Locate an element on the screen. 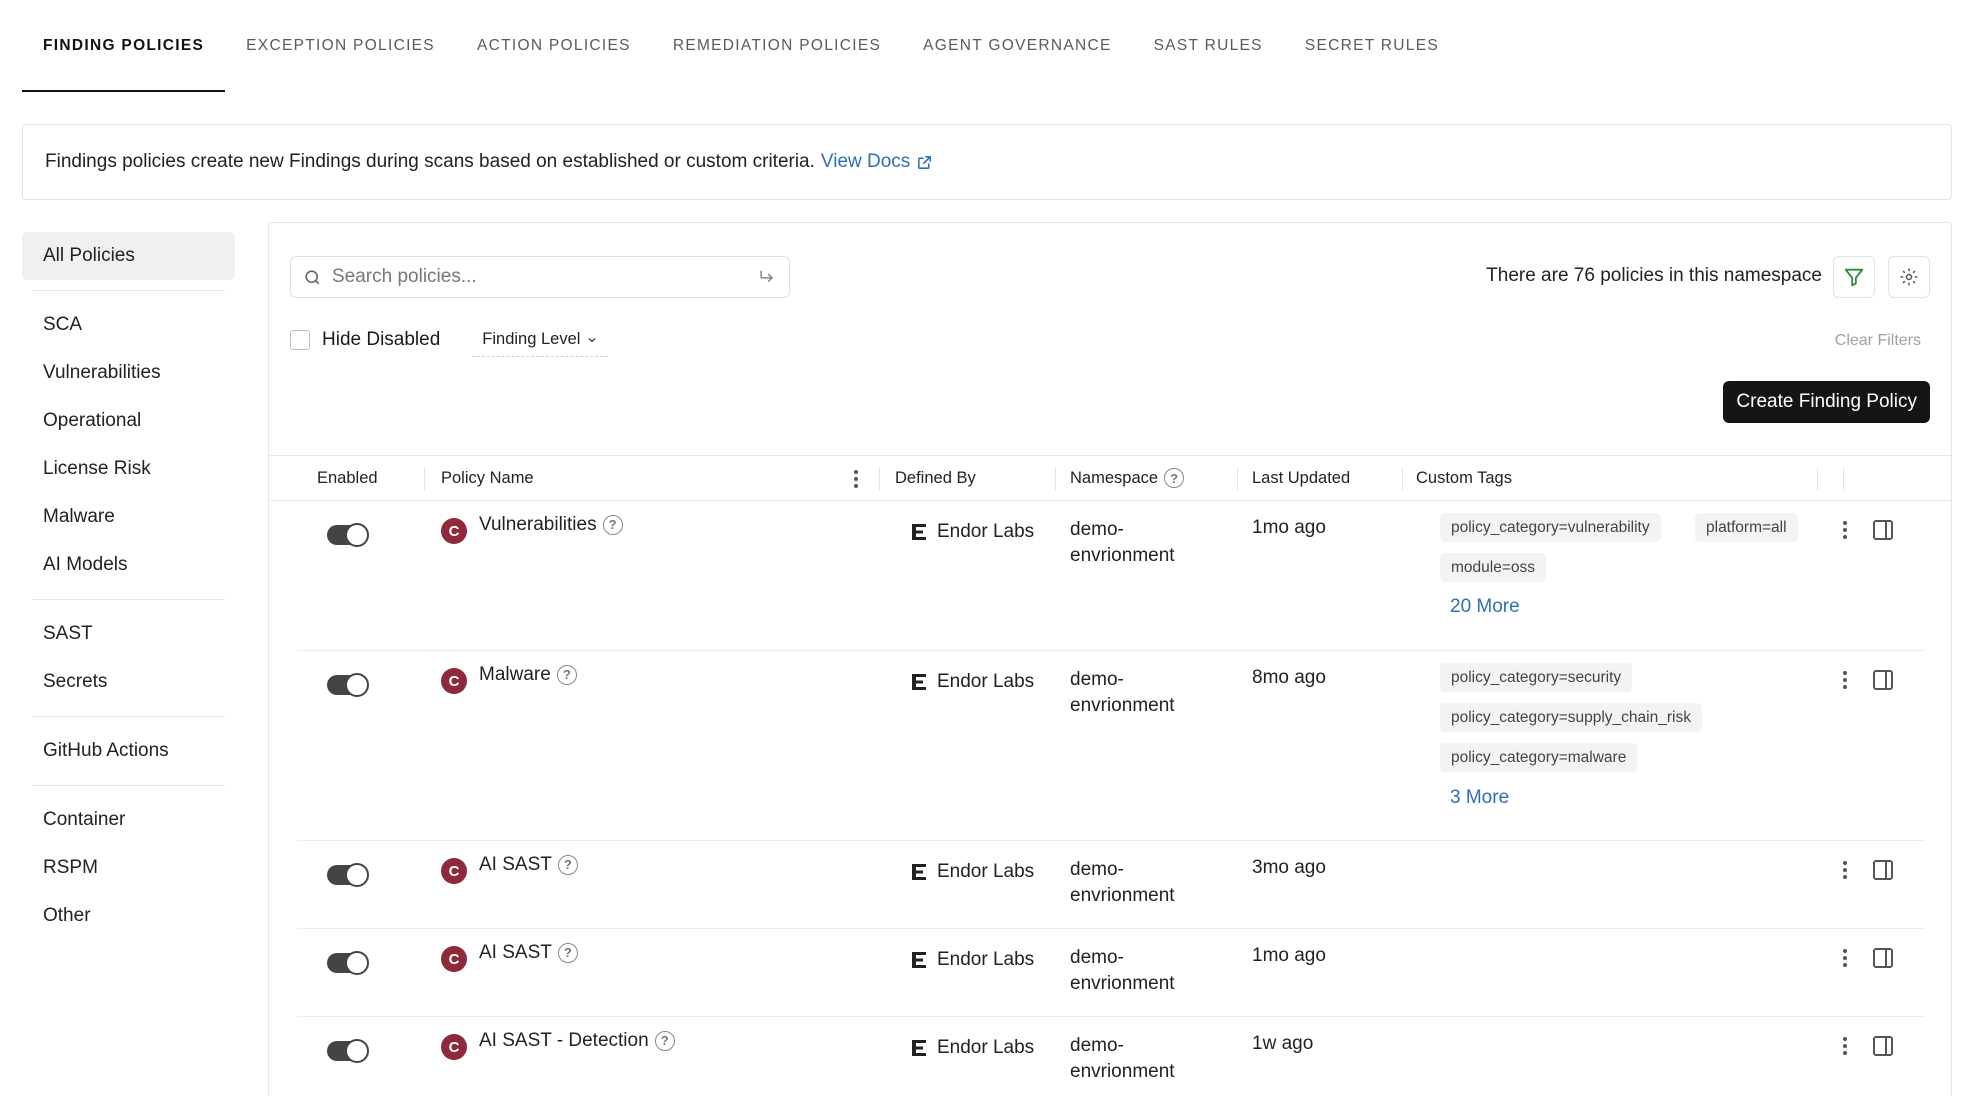 The height and width of the screenshot is (1096, 1968). header-enabled: Enabled is located at coordinates (347, 478).